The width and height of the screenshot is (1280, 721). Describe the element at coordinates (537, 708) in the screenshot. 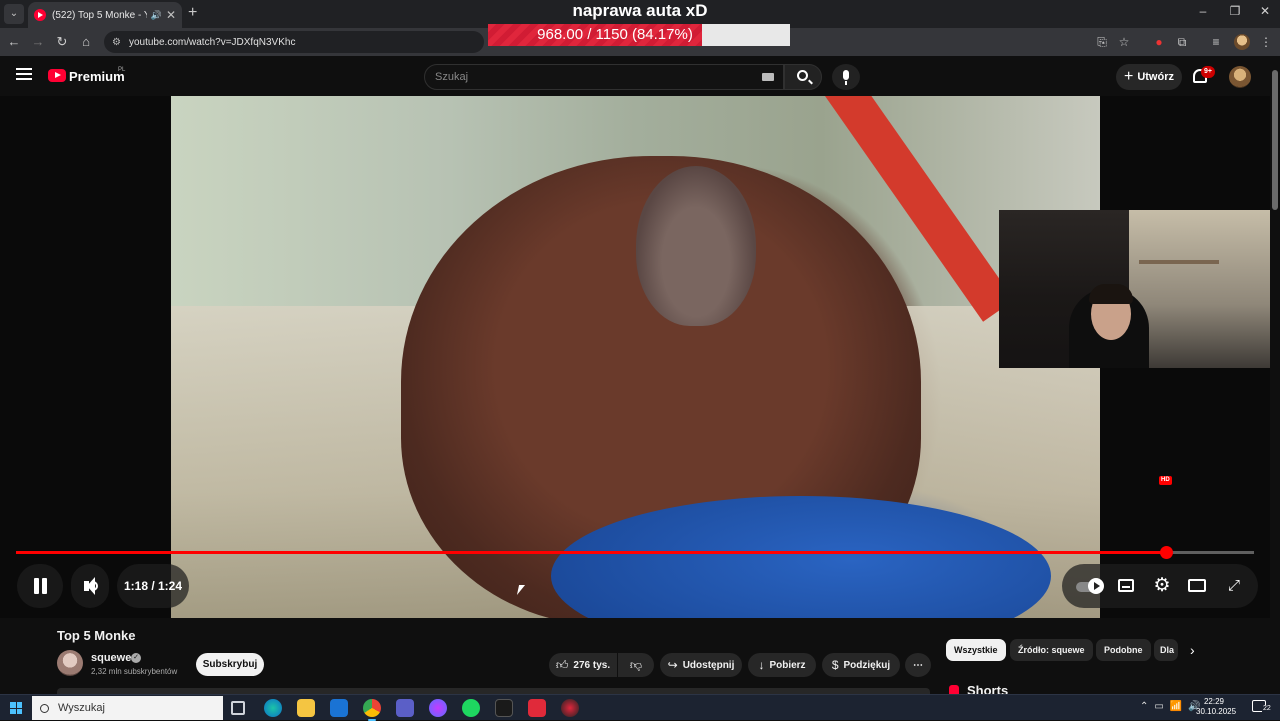

I see `lightning-app-icon` at that location.